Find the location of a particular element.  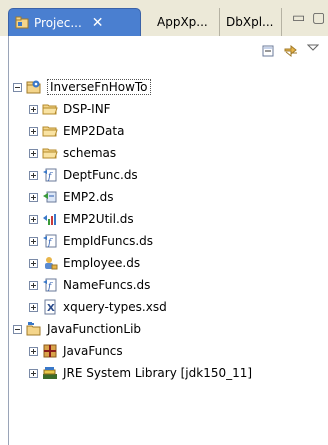

view-tab-strip: Projec... ✕ AppXp... DbXpl... ▭ ▢ is located at coordinates (164, 18).